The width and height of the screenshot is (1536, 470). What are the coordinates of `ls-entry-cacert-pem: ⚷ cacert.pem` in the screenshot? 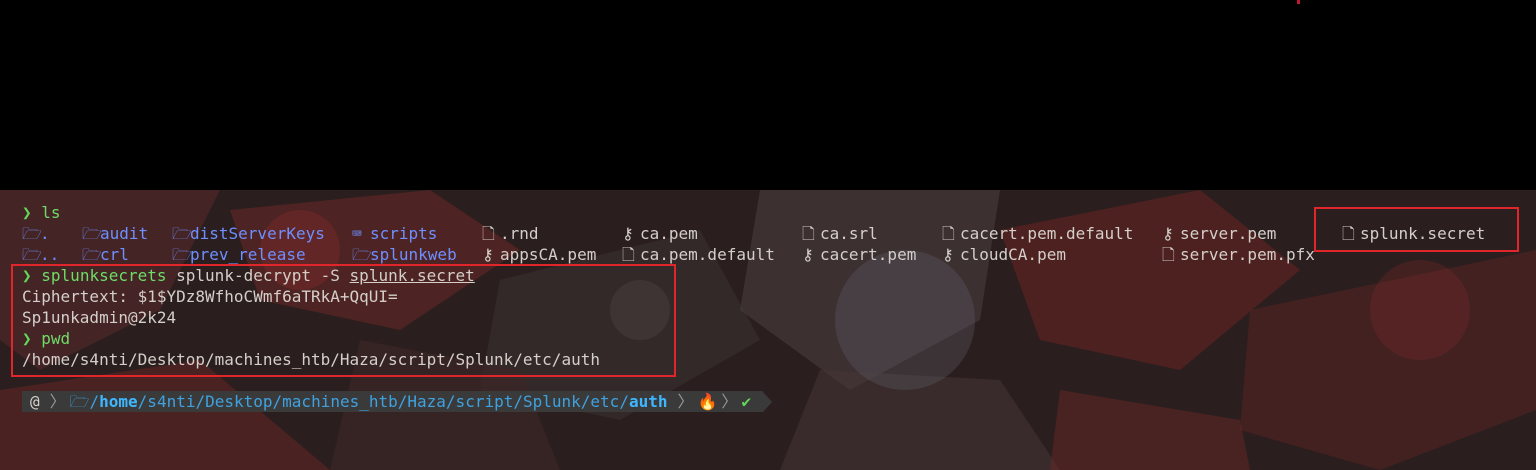 It's located at (859, 254).